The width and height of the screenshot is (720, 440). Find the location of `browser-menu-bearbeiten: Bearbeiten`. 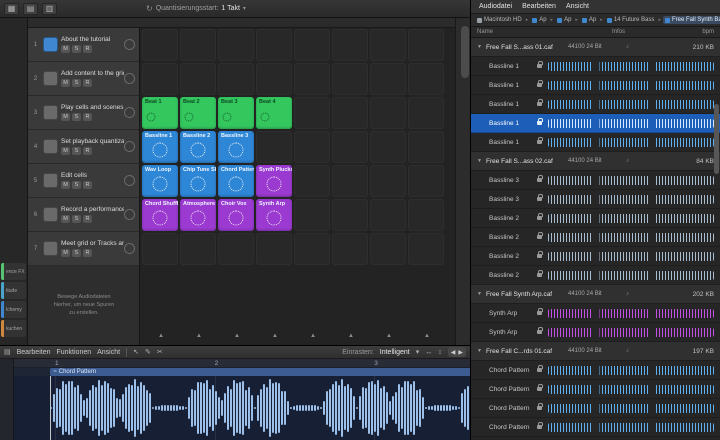

browser-menu-bearbeiten: Bearbeiten is located at coordinates (539, 6).